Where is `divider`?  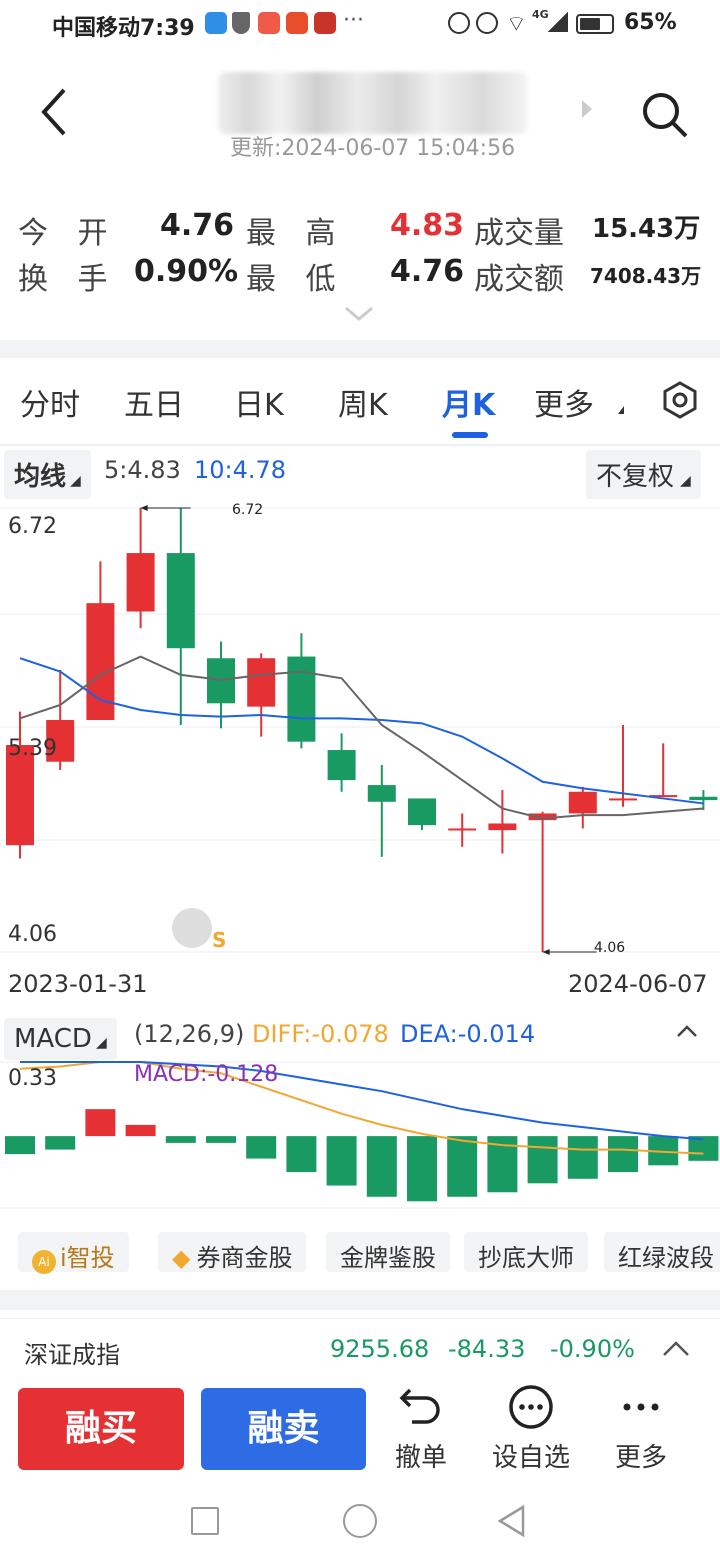
divider is located at coordinates (360, 1300).